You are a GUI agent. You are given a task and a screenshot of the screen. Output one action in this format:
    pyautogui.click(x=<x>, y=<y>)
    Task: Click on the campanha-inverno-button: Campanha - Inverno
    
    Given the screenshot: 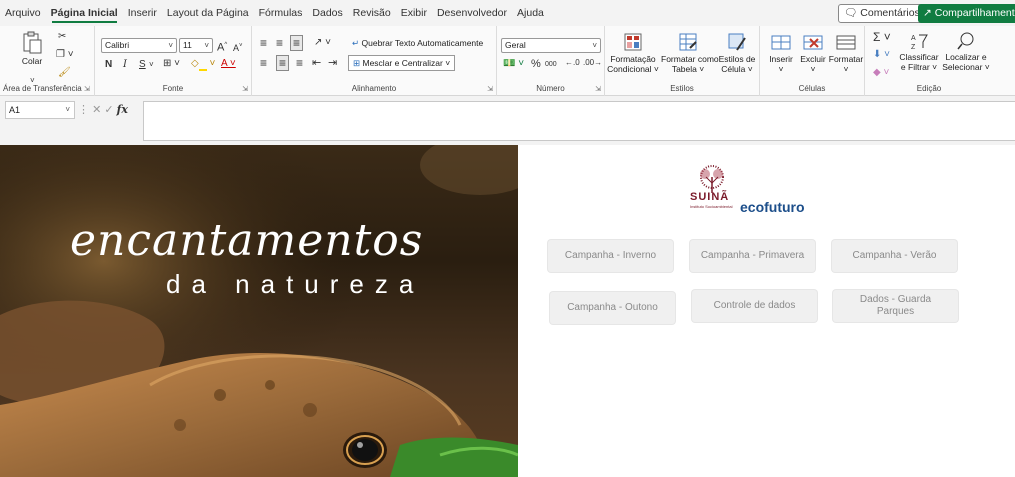 What is the action you would take?
    pyautogui.click(x=610, y=256)
    